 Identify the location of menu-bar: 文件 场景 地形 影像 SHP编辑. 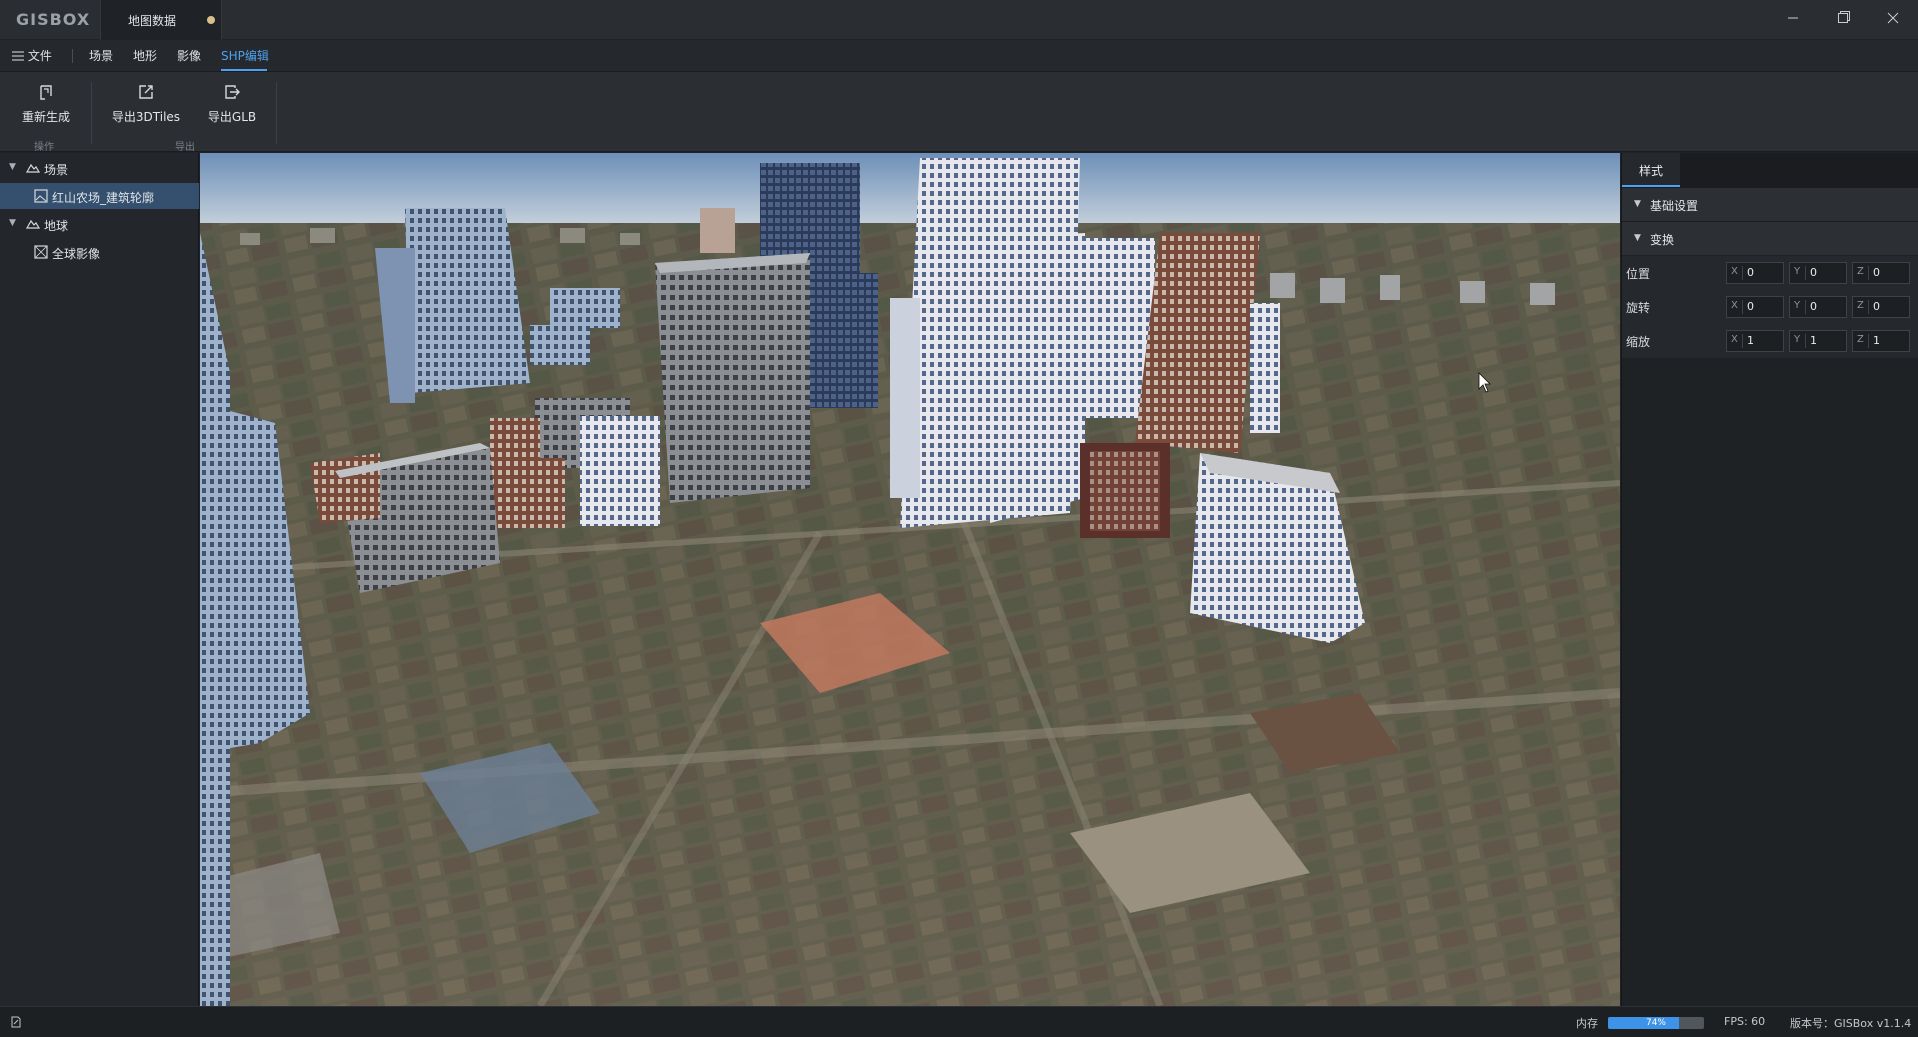
(959, 56).